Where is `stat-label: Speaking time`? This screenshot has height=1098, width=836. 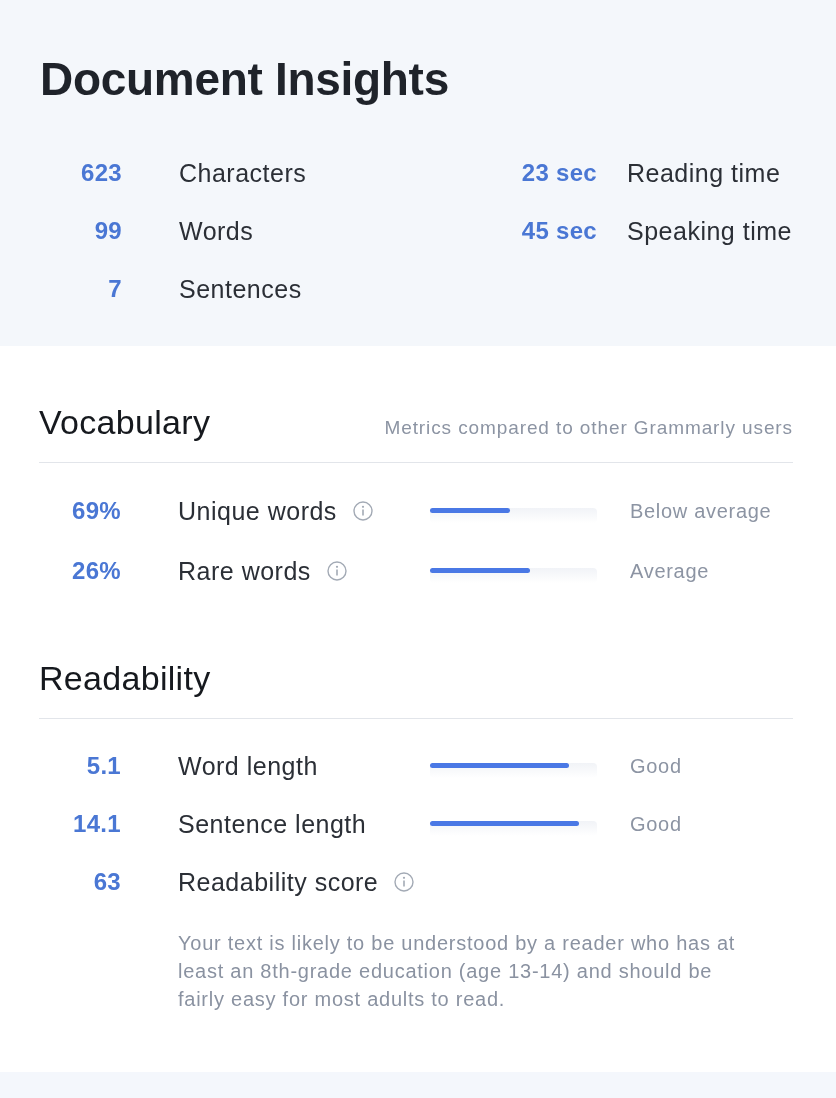 stat-label: Speaking time is located at coordinates (709, 231).